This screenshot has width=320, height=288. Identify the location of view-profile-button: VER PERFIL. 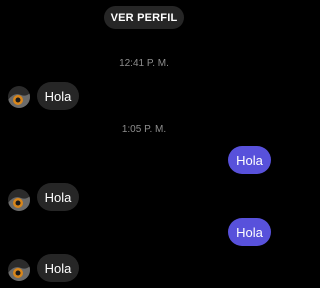
(144, 17).